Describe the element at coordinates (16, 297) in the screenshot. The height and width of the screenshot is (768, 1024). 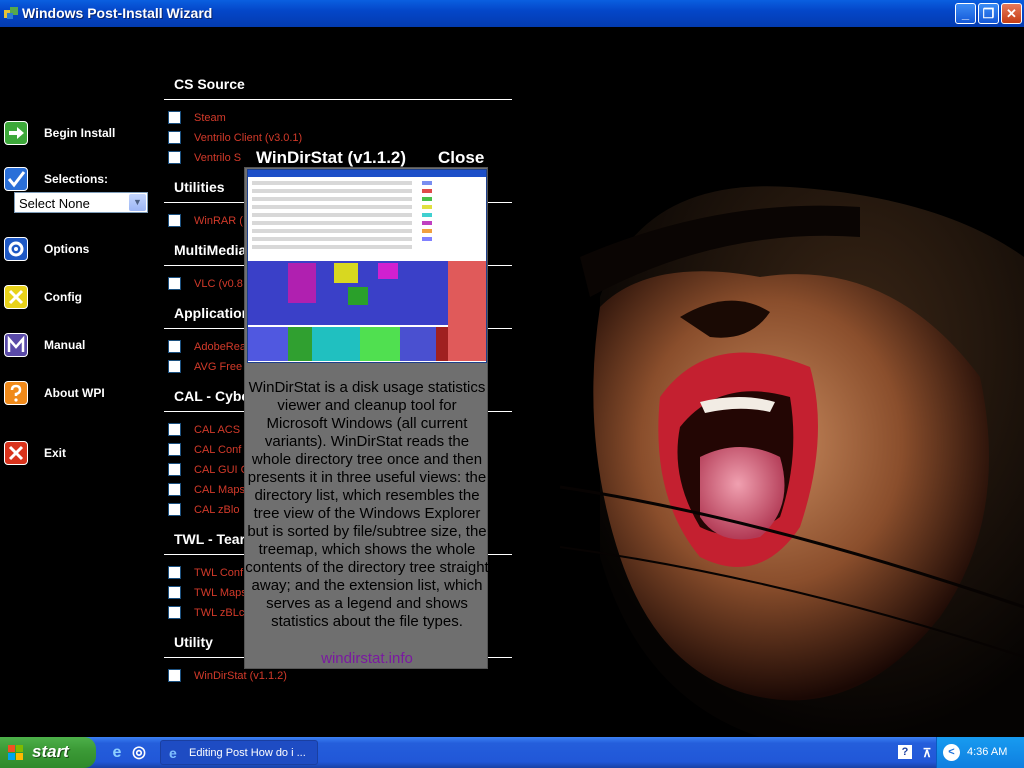
I see `config-x-icon` at that location.